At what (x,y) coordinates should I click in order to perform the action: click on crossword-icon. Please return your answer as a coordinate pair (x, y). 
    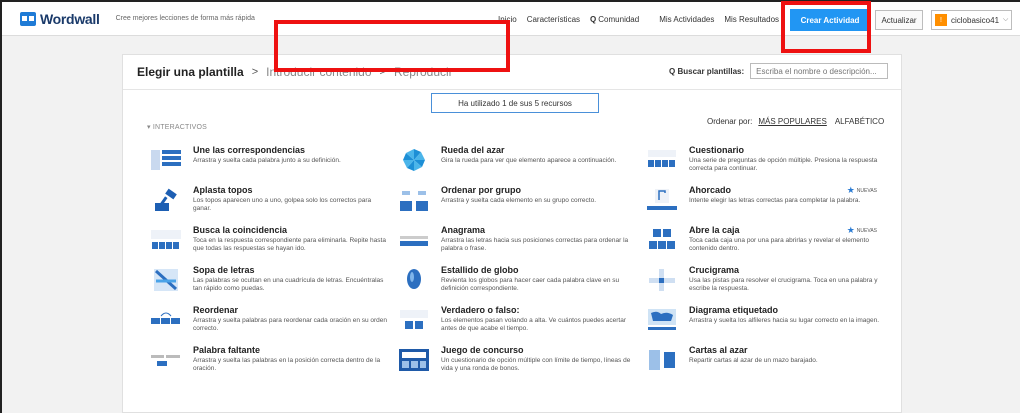
    Looking at the image, I should click on (662, 280).